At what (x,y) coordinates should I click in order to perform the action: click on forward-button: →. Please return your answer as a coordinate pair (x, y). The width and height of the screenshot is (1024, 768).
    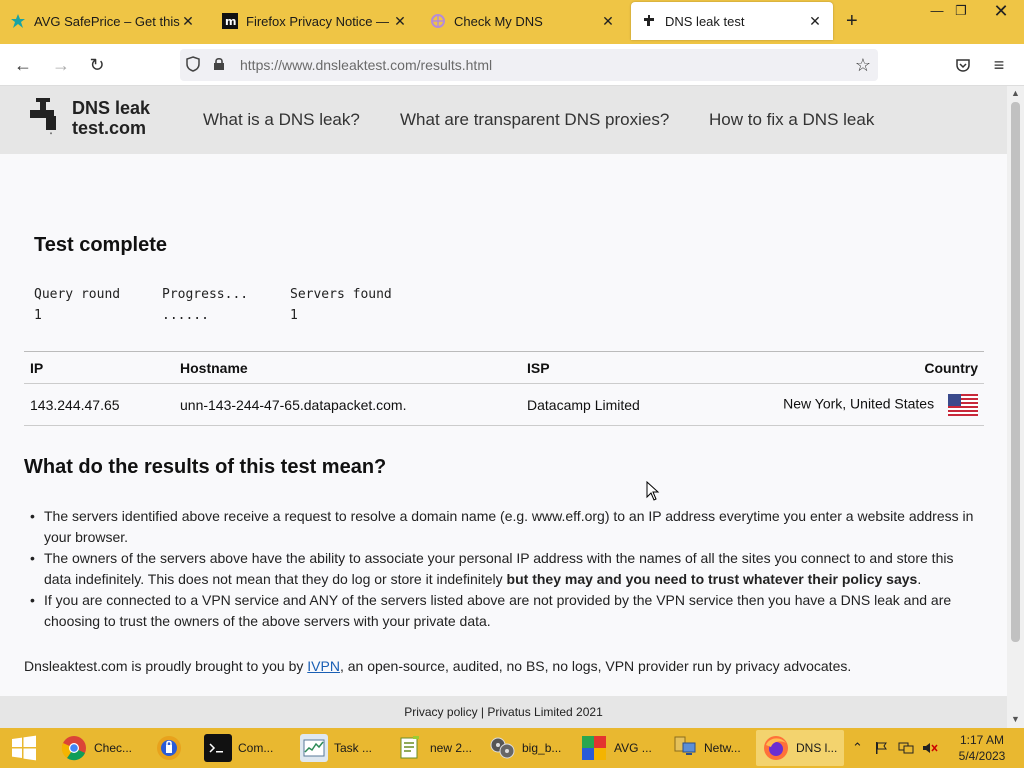
    Looking at the image, I should click on (61, 65).